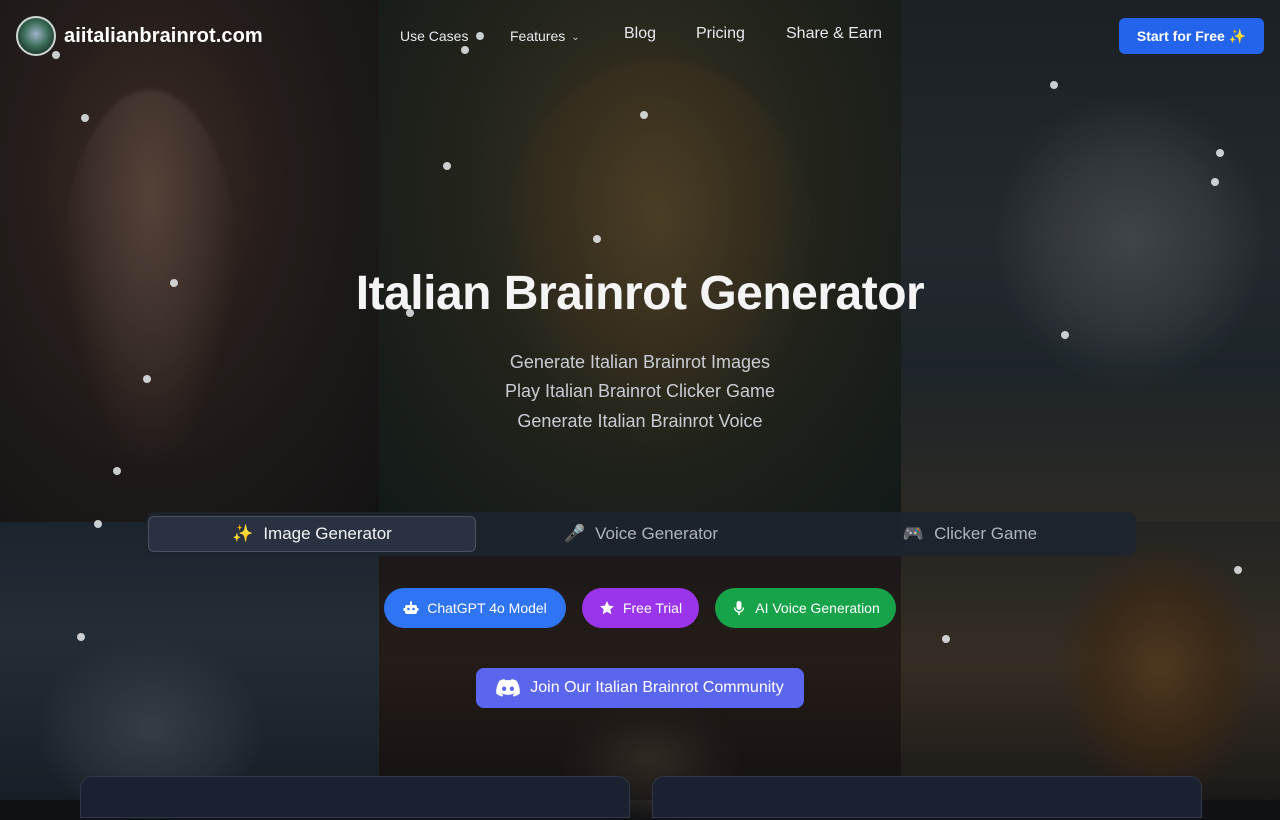 The height and width of the screenshot is (820, 1280). I want to click on badge-label: AI Voice Generation, so click(817, 608).